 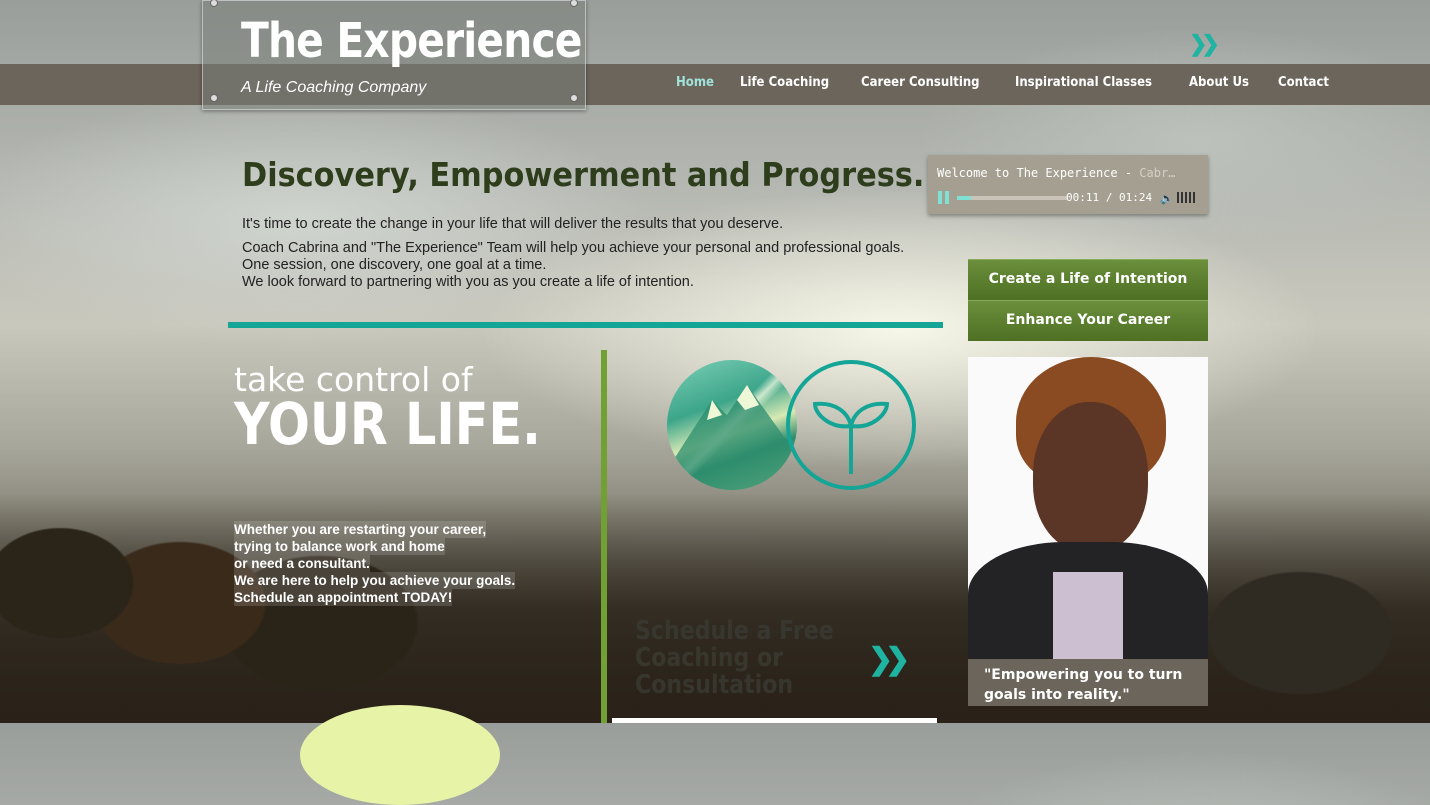 I want to click on nav-item-about-us: About Us, so click(x=1219, y=82).